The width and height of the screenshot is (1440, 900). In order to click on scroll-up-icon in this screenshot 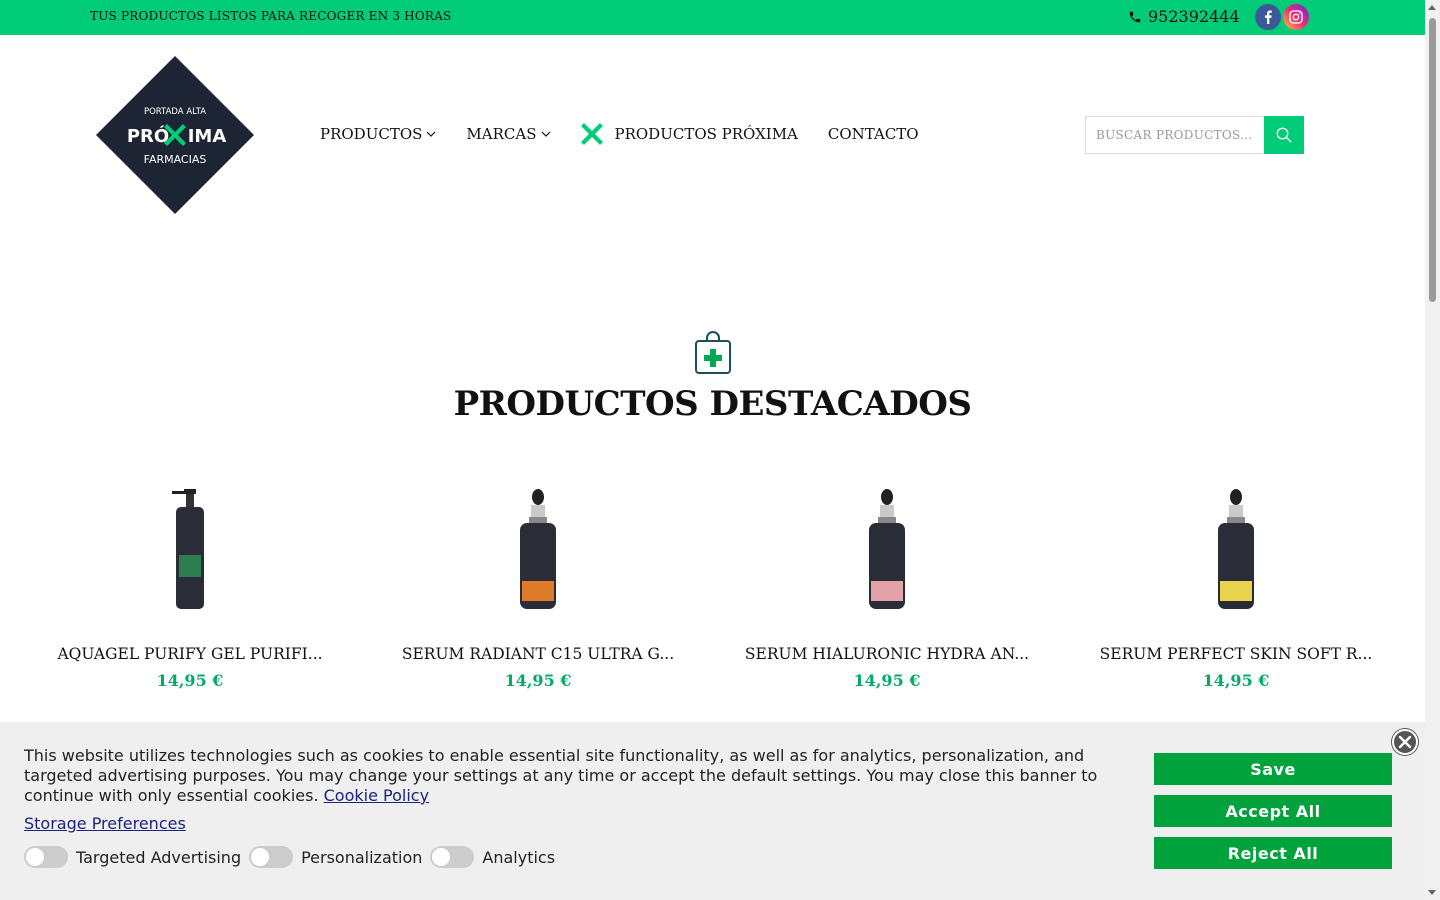, I will do `click(1432, 7)`.